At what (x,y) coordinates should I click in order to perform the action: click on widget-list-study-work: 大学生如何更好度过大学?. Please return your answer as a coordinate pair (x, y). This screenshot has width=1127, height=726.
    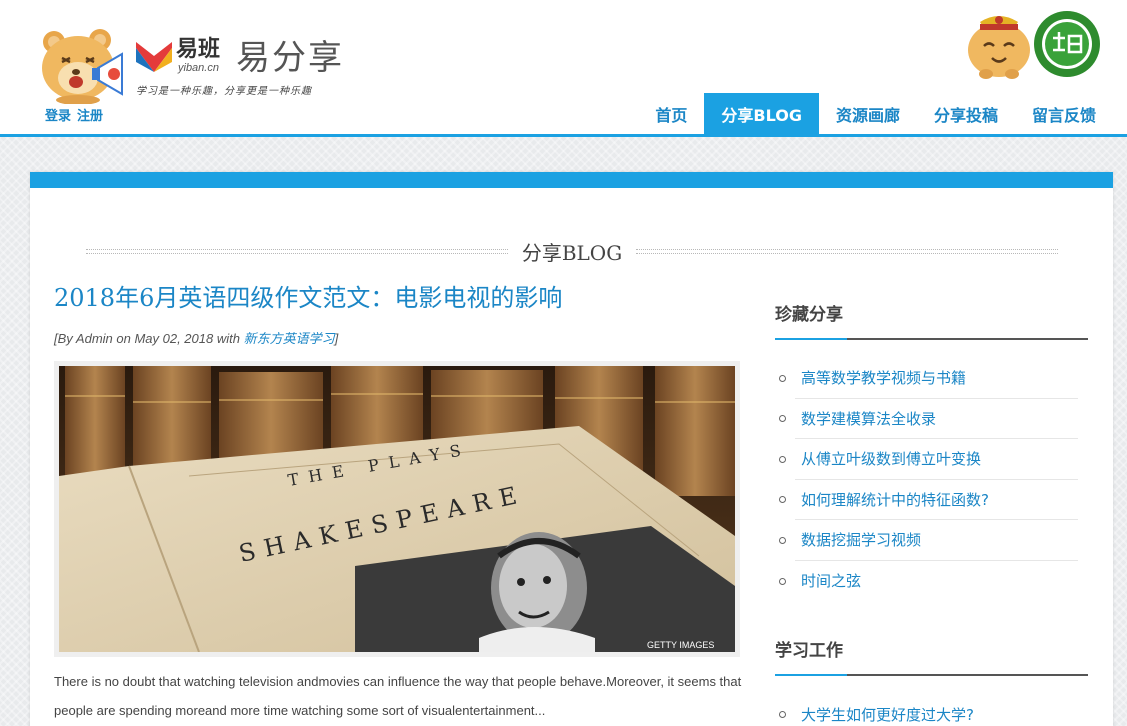
    Looking at the image, I should click on (926, 710).